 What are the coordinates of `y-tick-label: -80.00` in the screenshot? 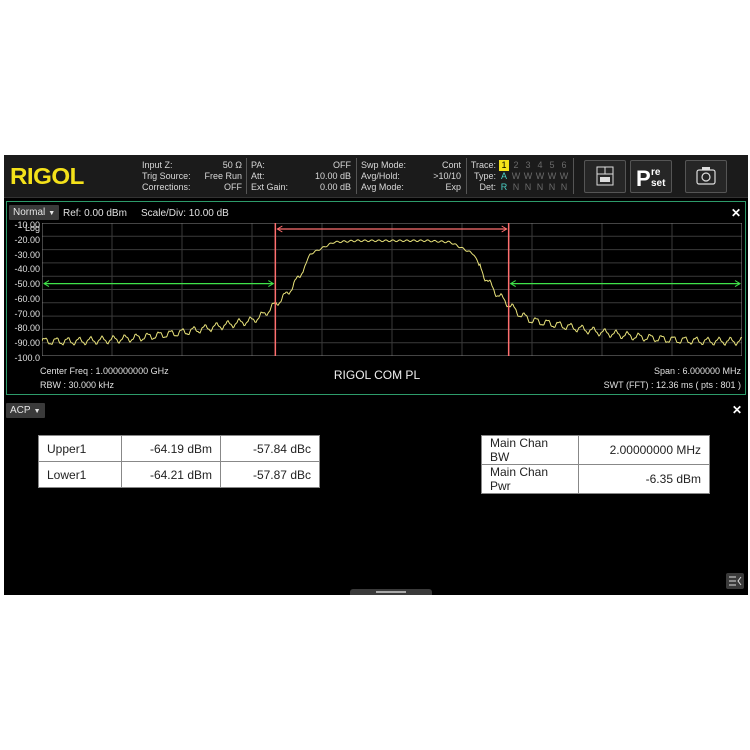 It's located at (27, 328).